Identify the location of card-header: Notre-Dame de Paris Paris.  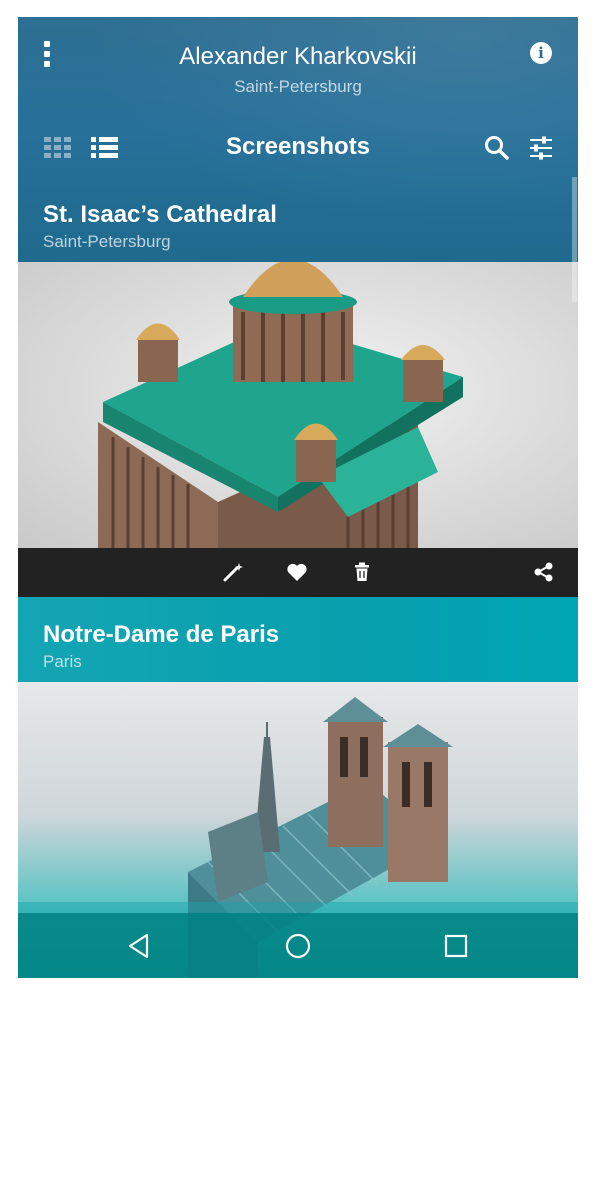
(298, 639).